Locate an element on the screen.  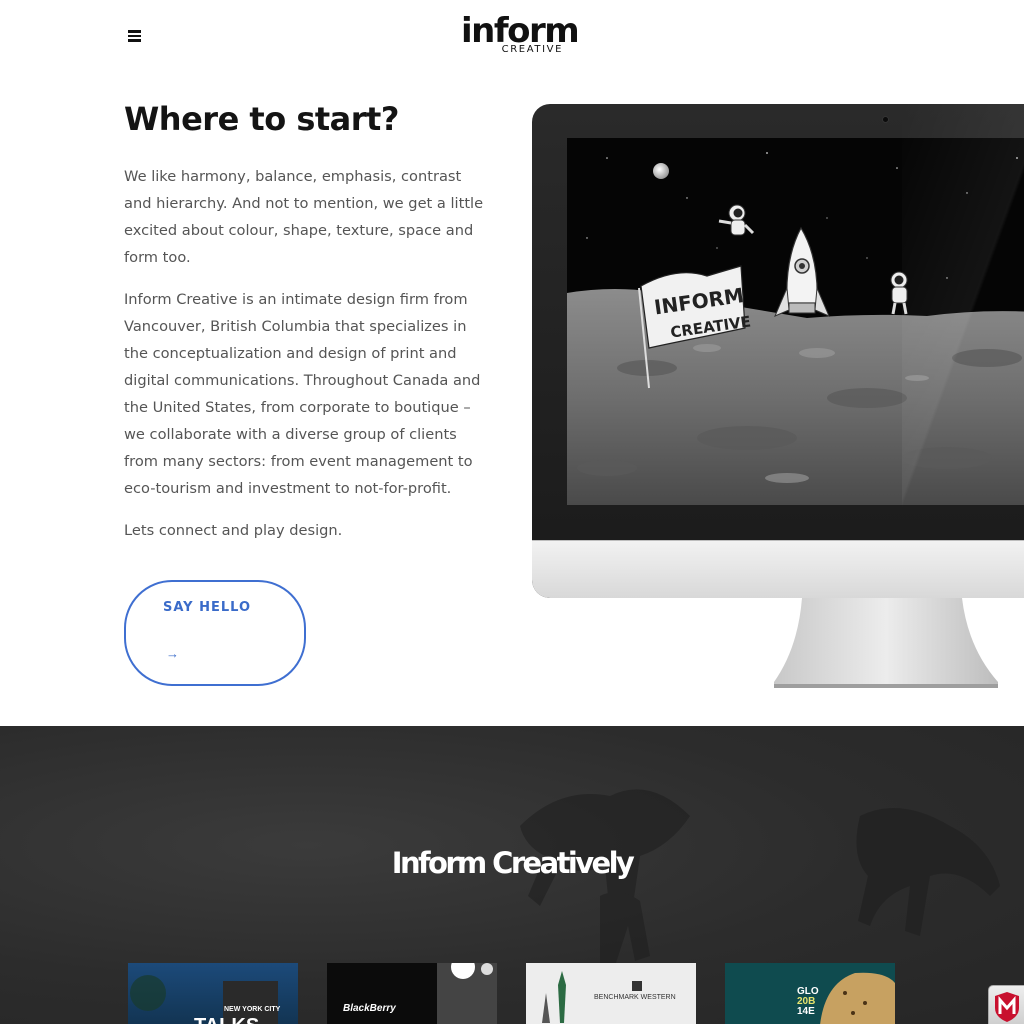
thumb-1-caption: NEW YORK CITY is located at coordinates (252, 1009).